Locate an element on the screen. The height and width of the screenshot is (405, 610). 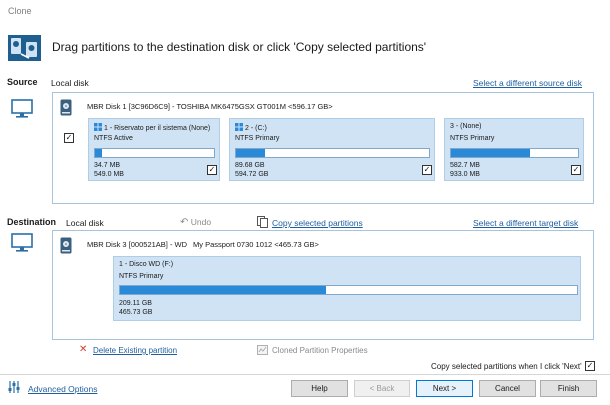
destination-disk-model: My Passport 0730 1012 <465.73 GB> is located at coordinates (256, 244).